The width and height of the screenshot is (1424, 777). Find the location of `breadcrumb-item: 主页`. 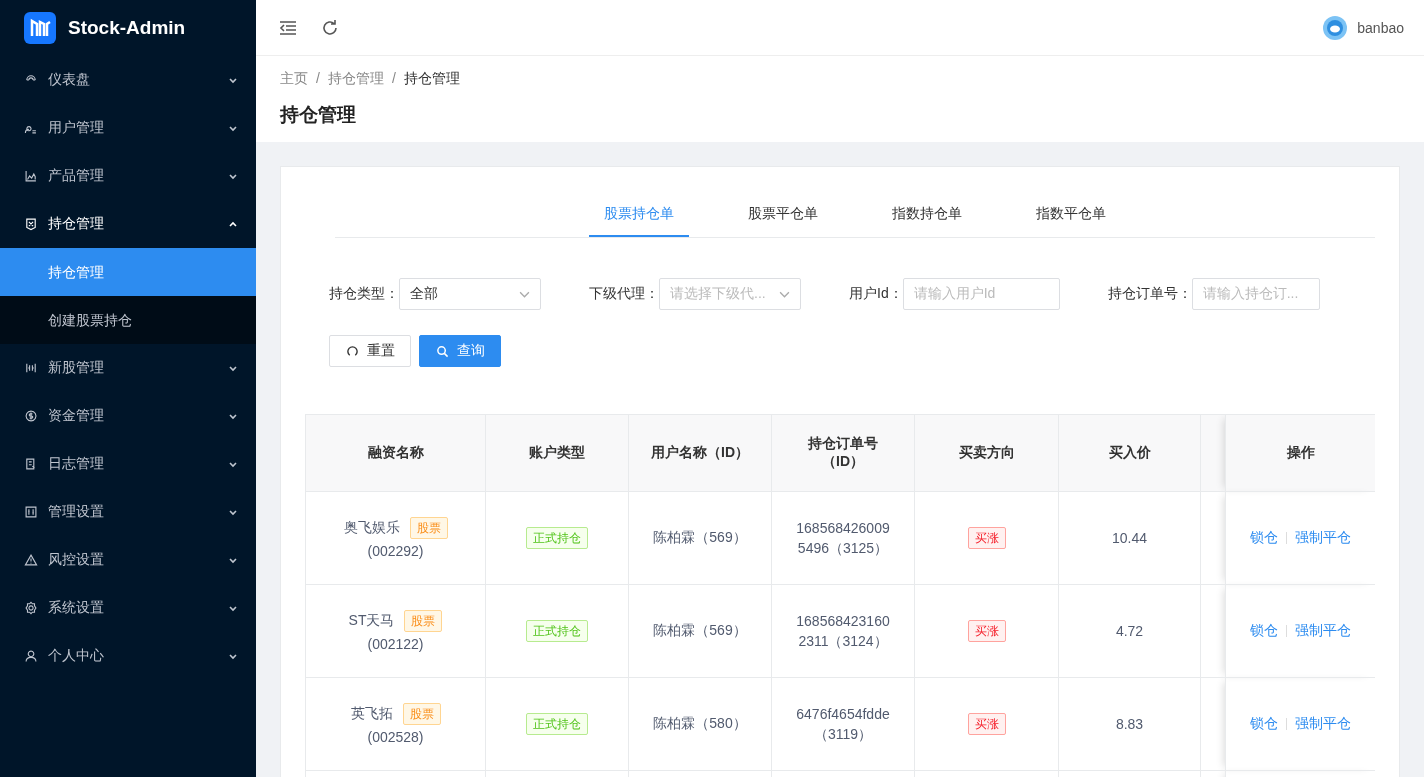

breadcrumb-item: 主页 is located at coordinates (294, 79).